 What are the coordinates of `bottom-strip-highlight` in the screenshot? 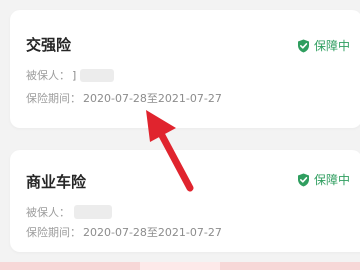 It's located at (180, 266).